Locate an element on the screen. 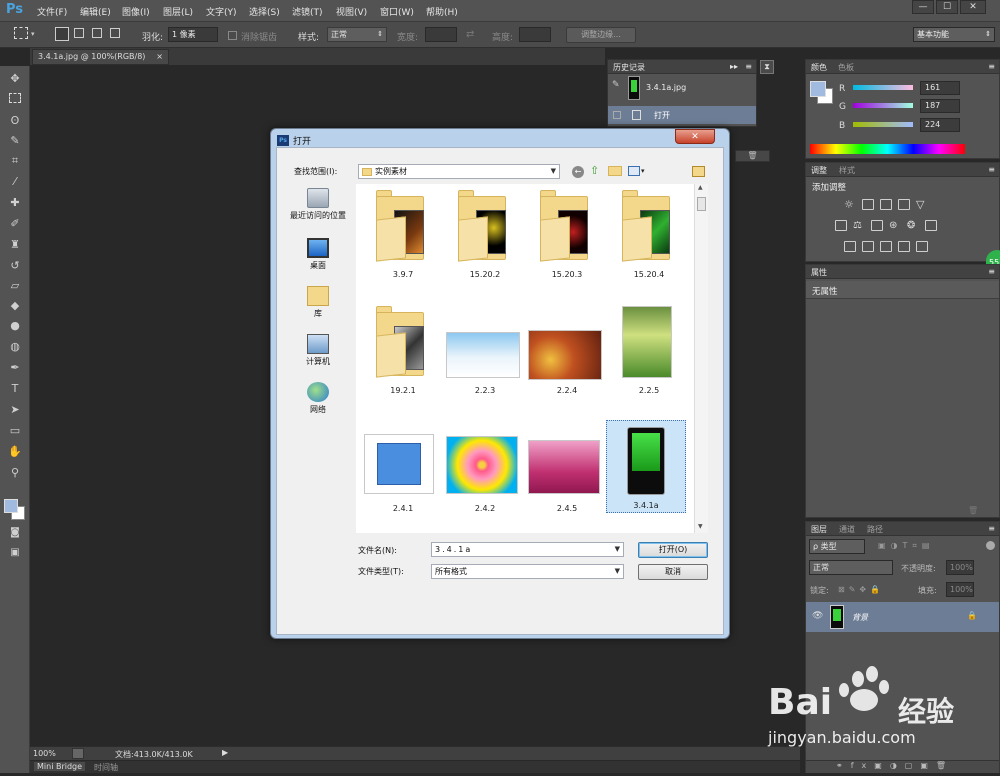  dodge-tool-icon: ◍ is located at coordinates (15, 347).